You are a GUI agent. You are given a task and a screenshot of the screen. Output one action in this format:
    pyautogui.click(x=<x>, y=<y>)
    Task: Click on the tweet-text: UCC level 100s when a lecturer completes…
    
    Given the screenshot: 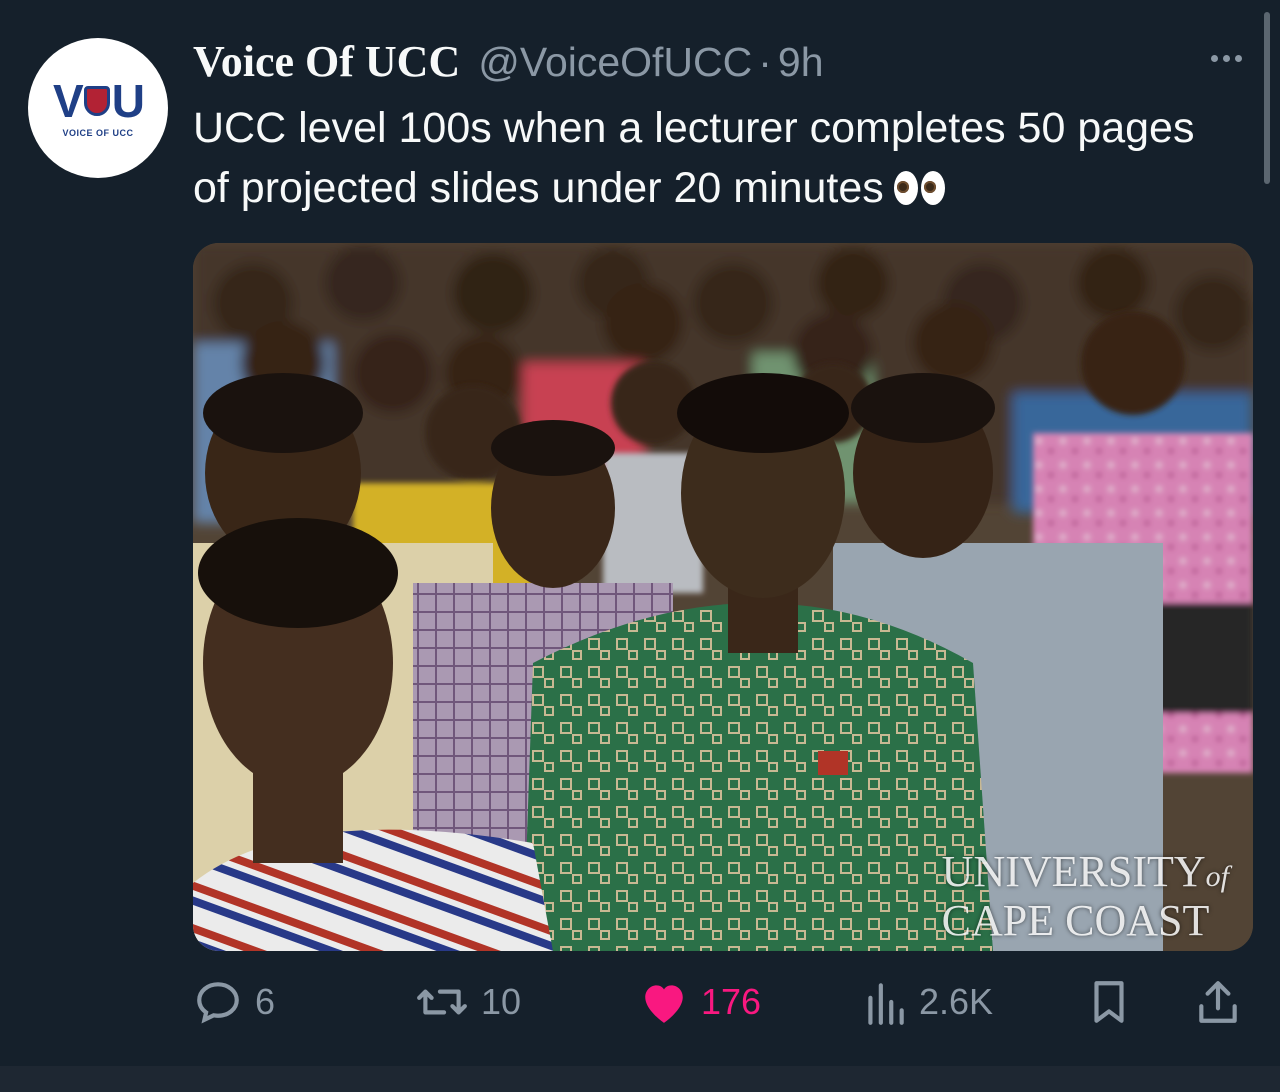 What is the action you would take?
    pyautogui.click(x=713, y=158)
    